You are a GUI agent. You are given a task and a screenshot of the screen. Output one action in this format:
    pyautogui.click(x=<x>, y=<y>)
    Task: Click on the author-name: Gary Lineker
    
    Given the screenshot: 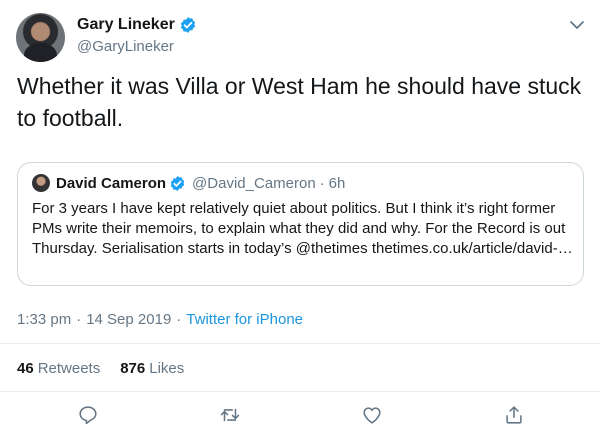 What is the action you would take?
    pyautogui.click(x=126, y=25)
    